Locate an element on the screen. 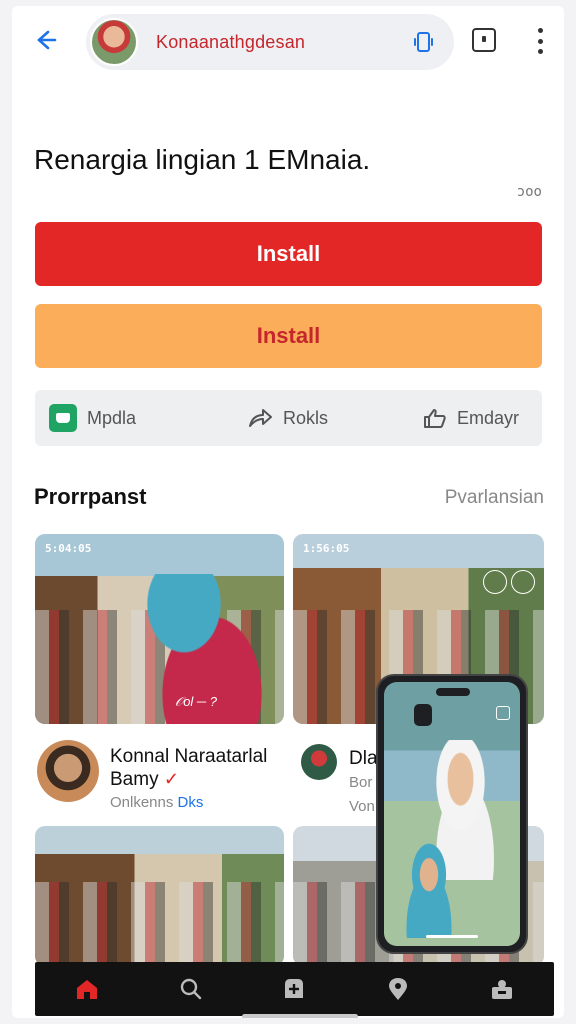  edit-icon is located at coordinates (503, 713).